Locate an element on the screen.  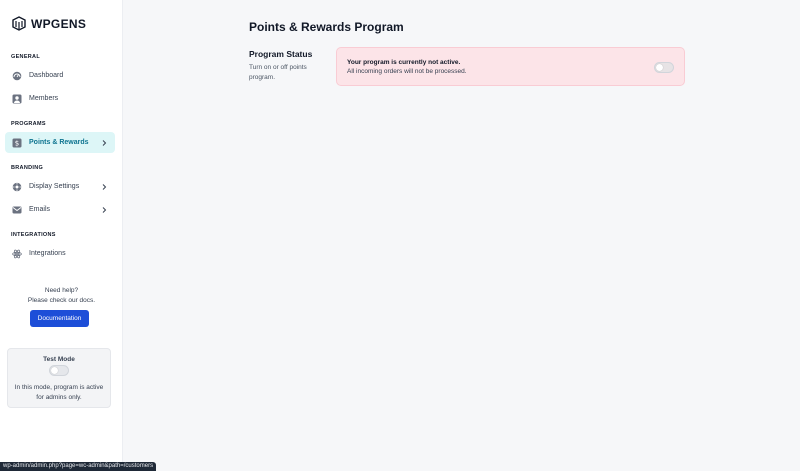
sidebar-item-emails: Emails is located at coordinates (60, 209).